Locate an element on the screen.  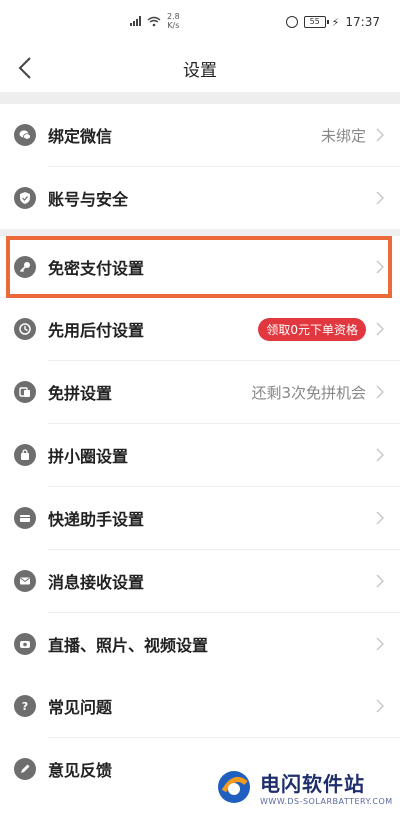
wifi-icon is located at coordinates (154, 21).